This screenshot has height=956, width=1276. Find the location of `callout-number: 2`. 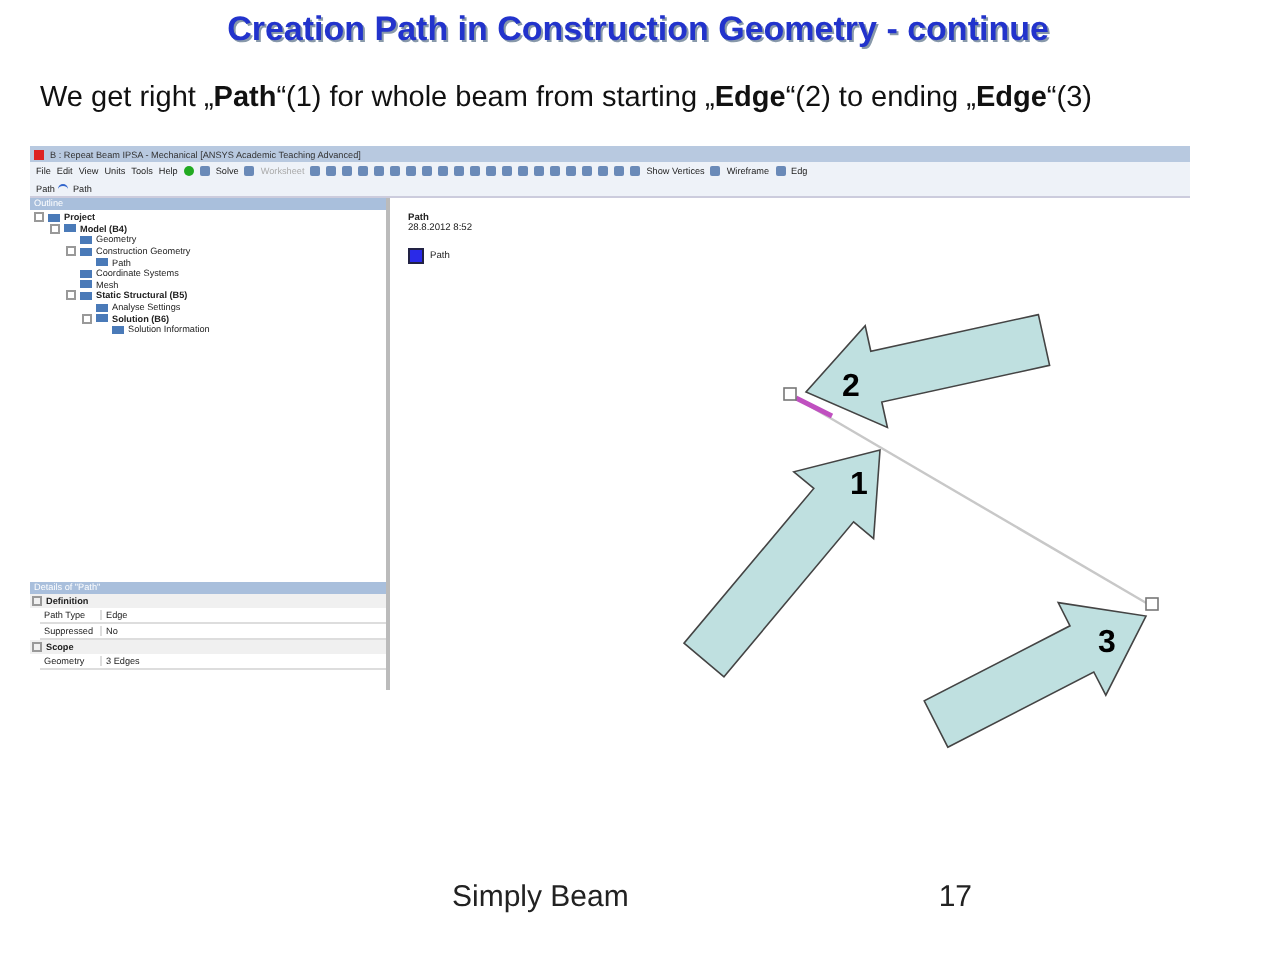

callout-number: 2 is located at coordinates (851, 387).